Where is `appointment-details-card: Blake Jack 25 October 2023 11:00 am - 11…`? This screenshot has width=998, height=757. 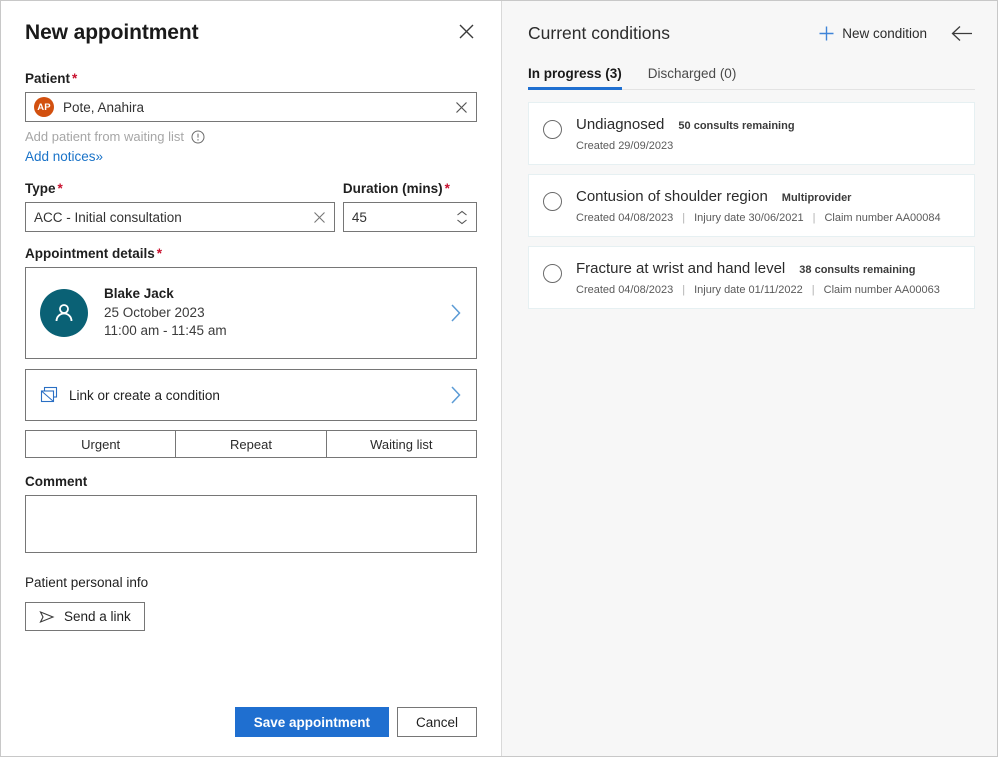 appointment-details-card: Blake Jack 25 October 2023 11:00 am - 11… is located at coordinates (251, 313).